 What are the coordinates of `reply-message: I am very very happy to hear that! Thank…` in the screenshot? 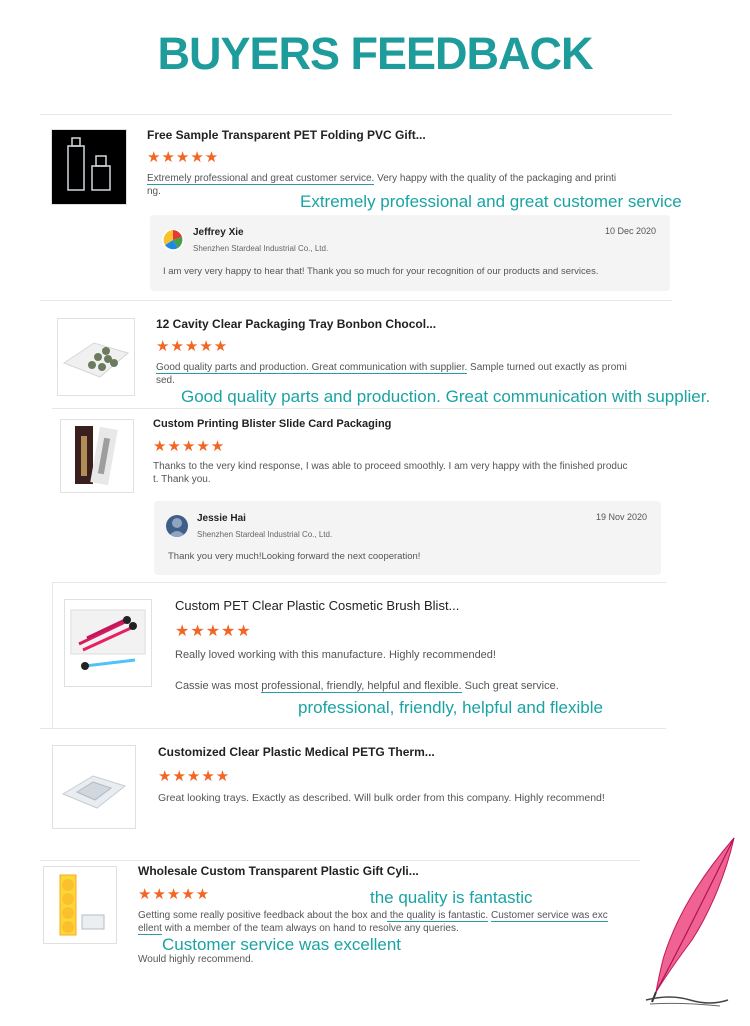 It's located at (381, 271).